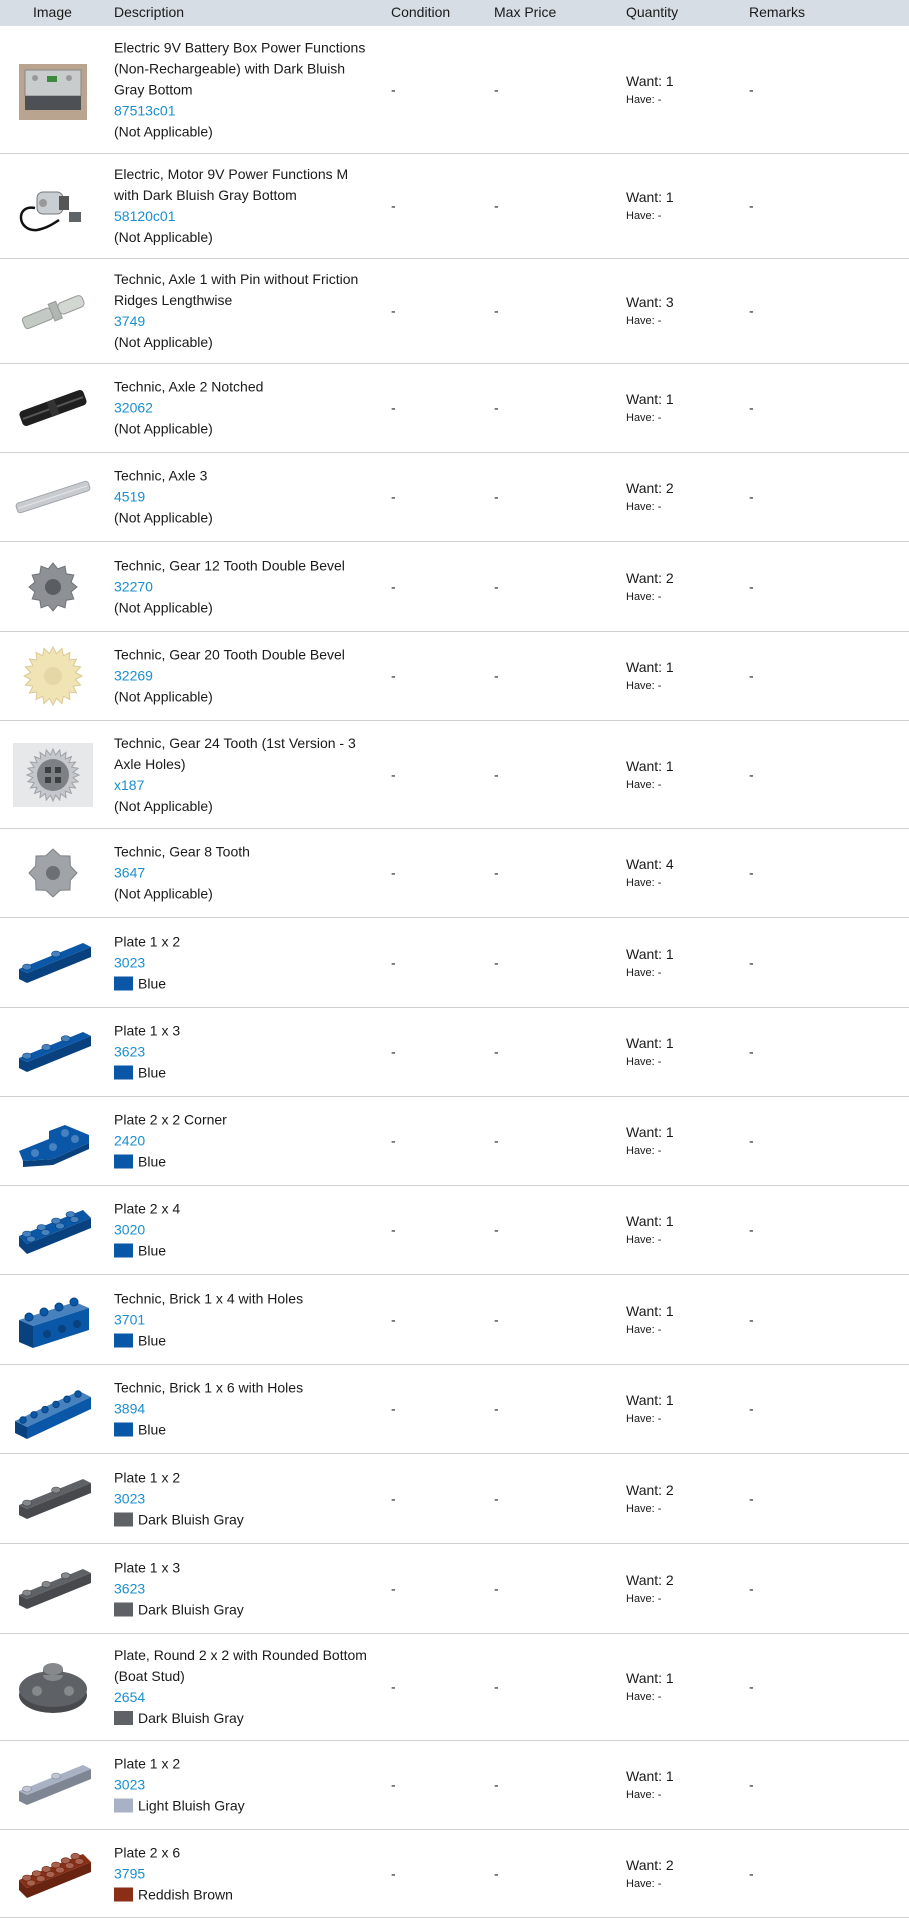 The width and height of the screenshot is (909, 1918). I want to click on part-number-link: 3647, so click(245, 873).